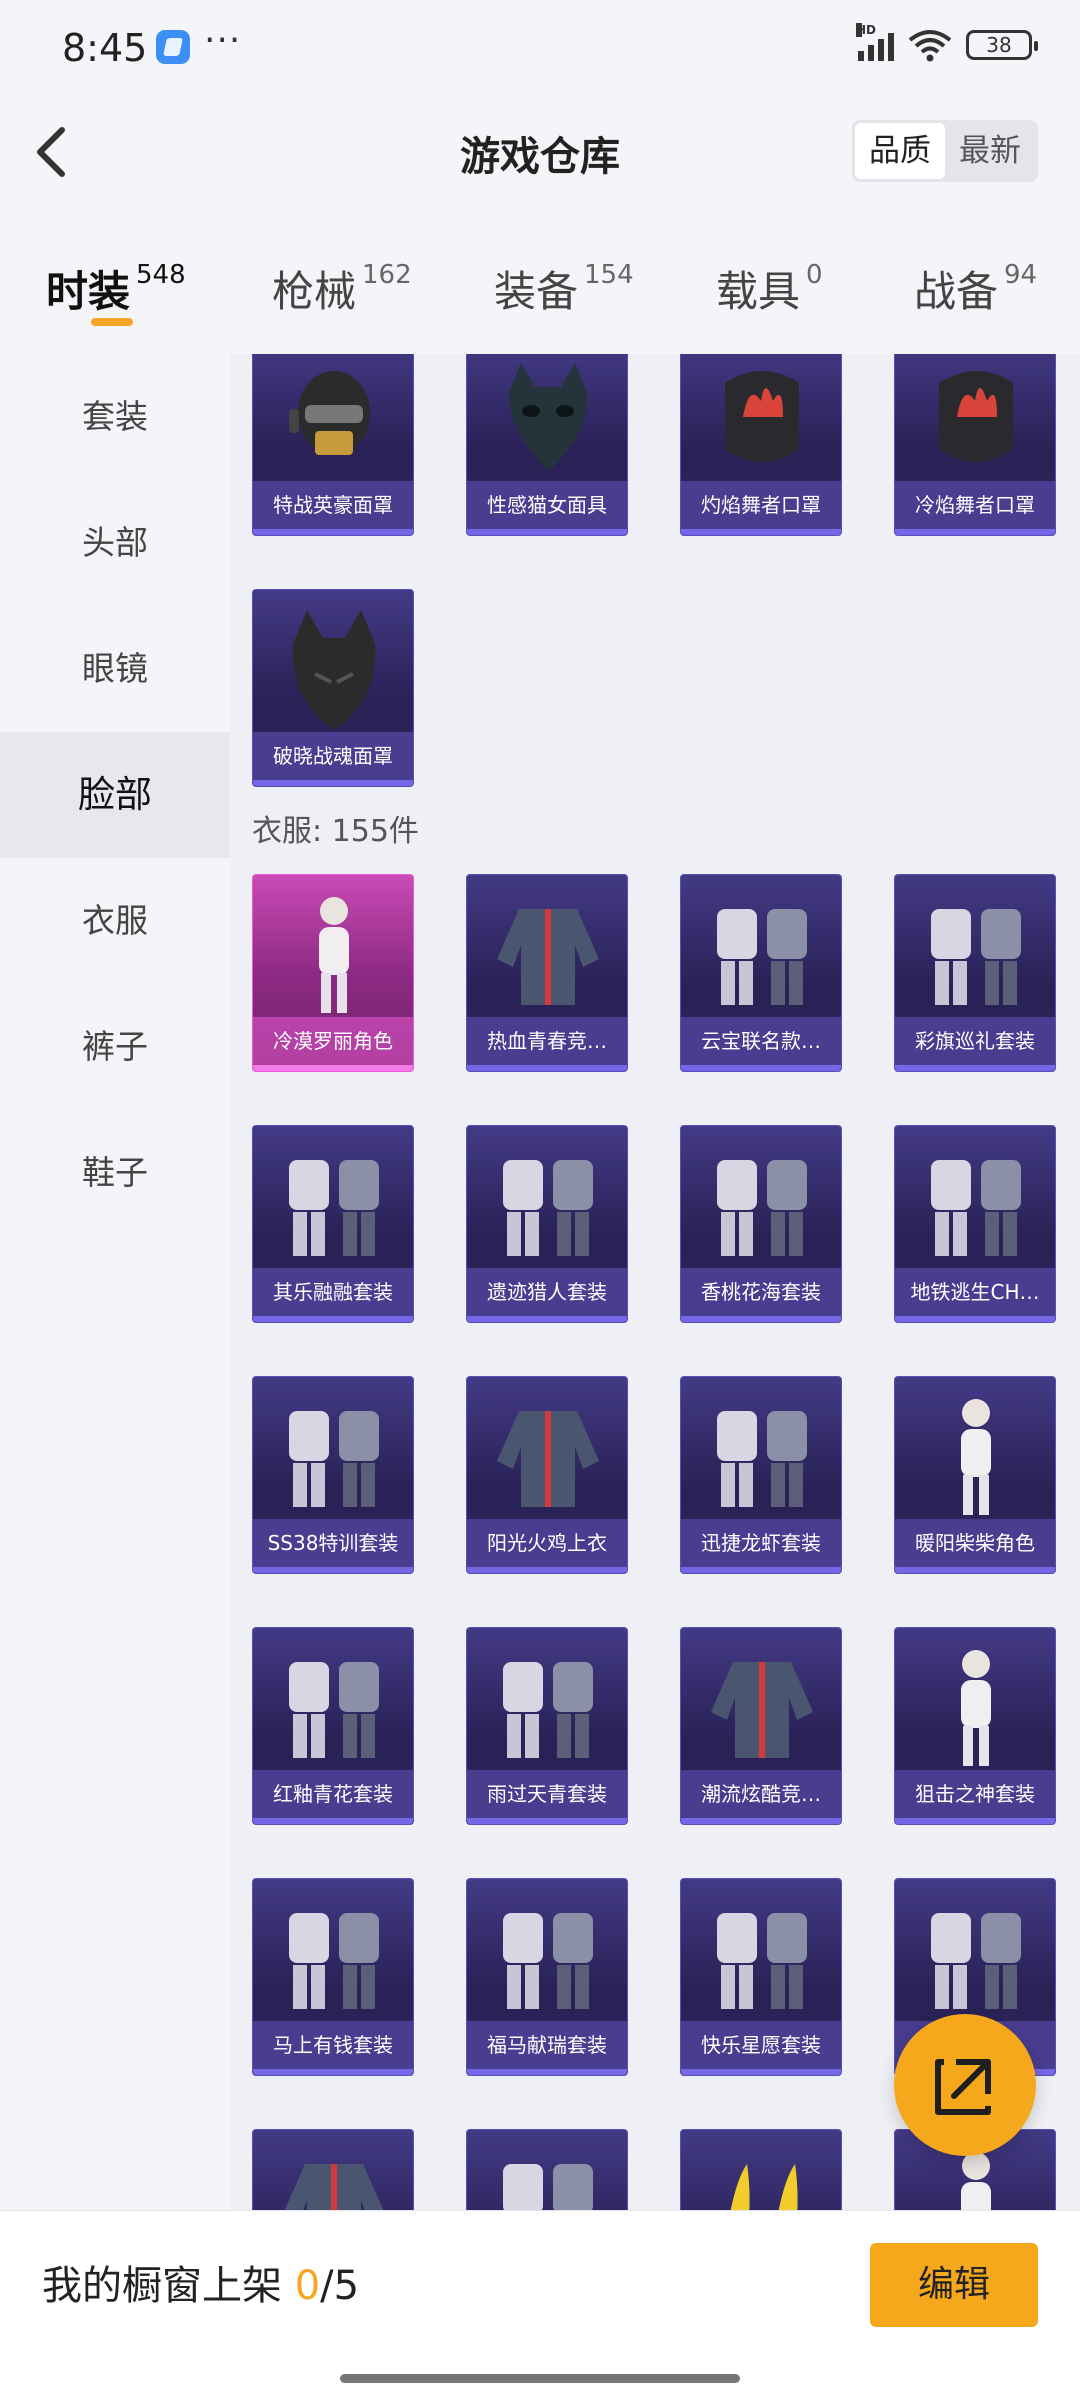  I want to click on share-button, so click(965, 2085).